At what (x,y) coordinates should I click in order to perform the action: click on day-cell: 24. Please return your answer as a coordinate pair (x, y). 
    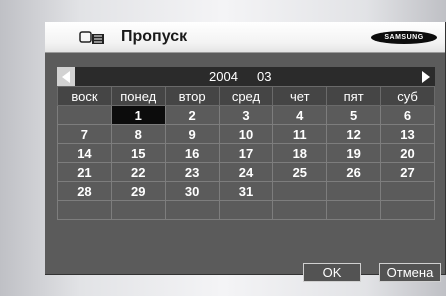
    Looking at the image, I should click on (246, 172).